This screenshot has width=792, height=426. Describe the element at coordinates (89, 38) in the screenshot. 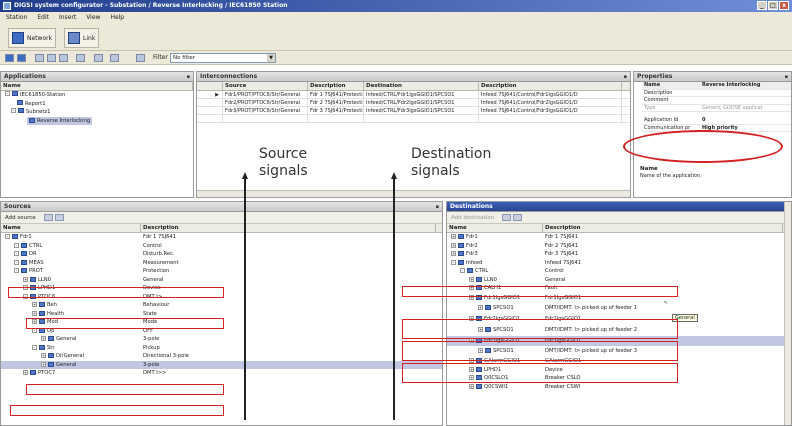

I see `link-label: Link` at that location.